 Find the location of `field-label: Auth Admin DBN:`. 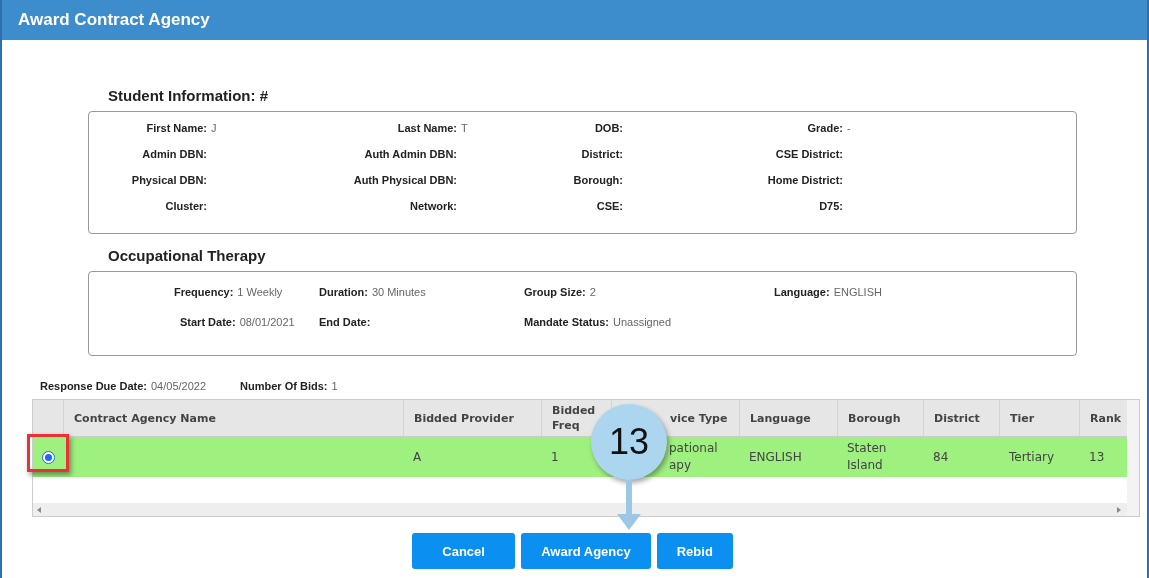

field-label: Auth Admin DBN: is located at coordinates (410, 154).